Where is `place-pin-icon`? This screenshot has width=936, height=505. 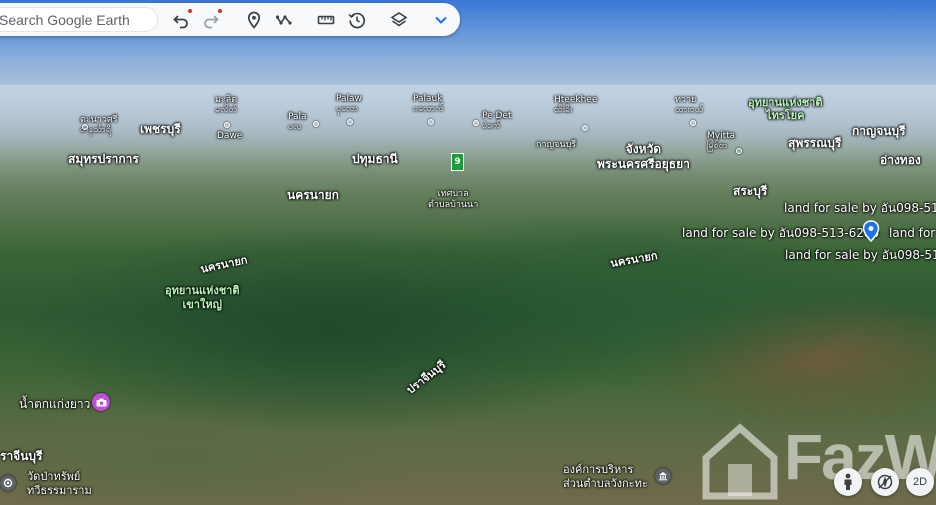
place-pin-icon is located at coordinates (254, 20).